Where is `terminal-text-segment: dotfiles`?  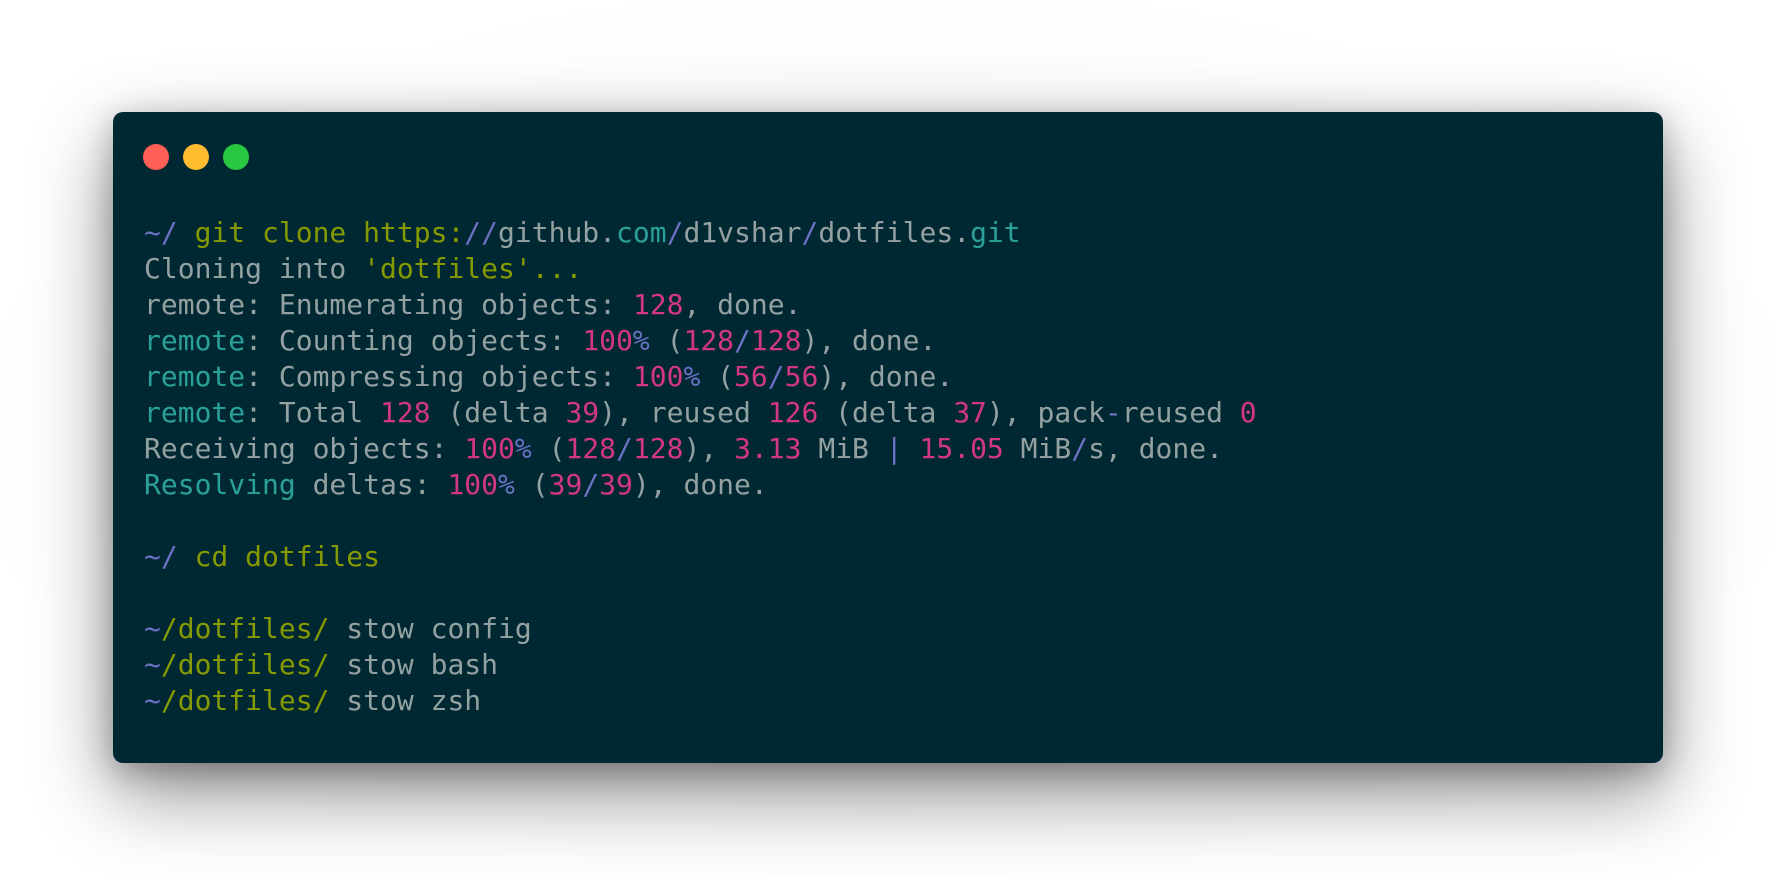
terminal-text-segment: dotfiles is located at coordinates (886, 232).